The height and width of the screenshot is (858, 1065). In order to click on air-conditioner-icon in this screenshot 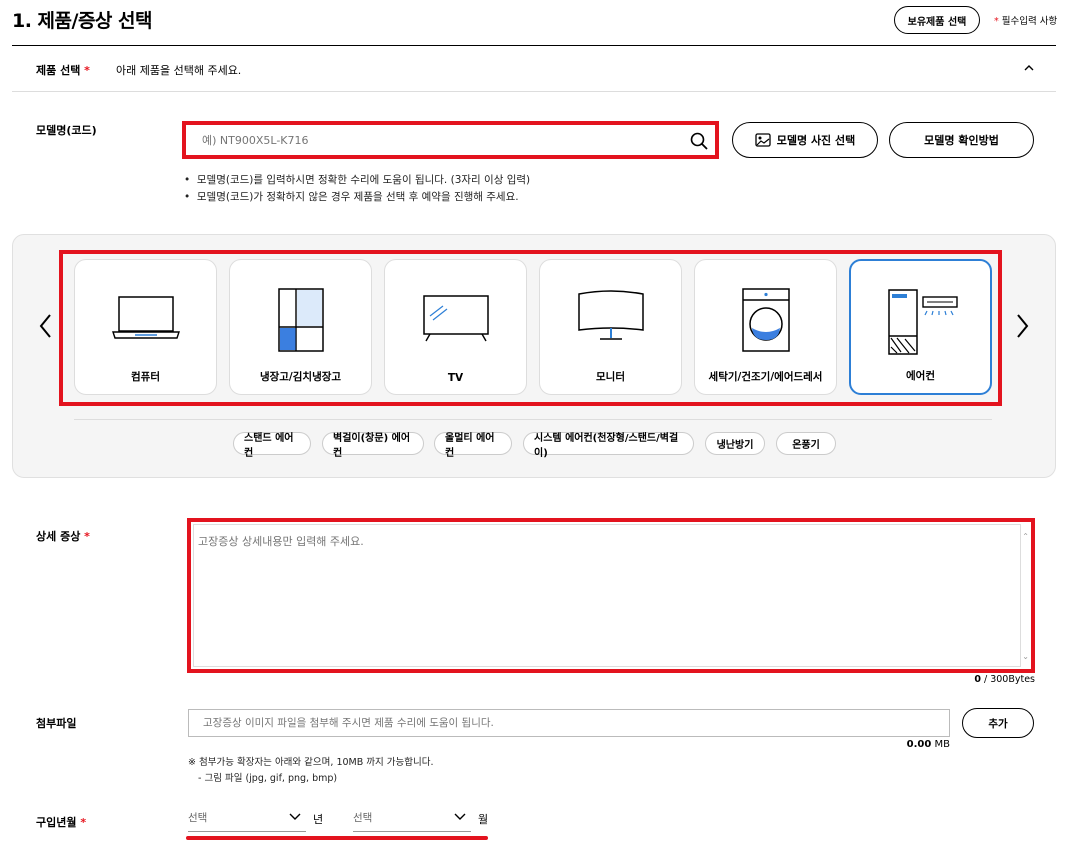, I will do `click(923, 322)`.